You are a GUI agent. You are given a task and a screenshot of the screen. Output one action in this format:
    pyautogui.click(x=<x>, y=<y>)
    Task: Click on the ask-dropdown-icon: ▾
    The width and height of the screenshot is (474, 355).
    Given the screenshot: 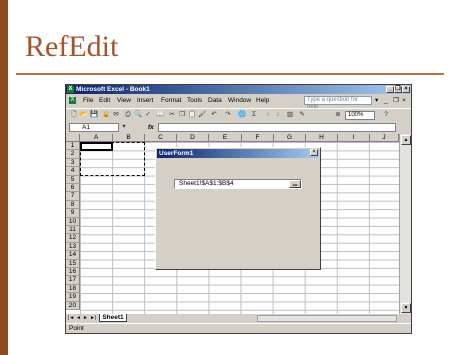 What is the action you would take?
    pyautogui.click(x=376, y=101)
    